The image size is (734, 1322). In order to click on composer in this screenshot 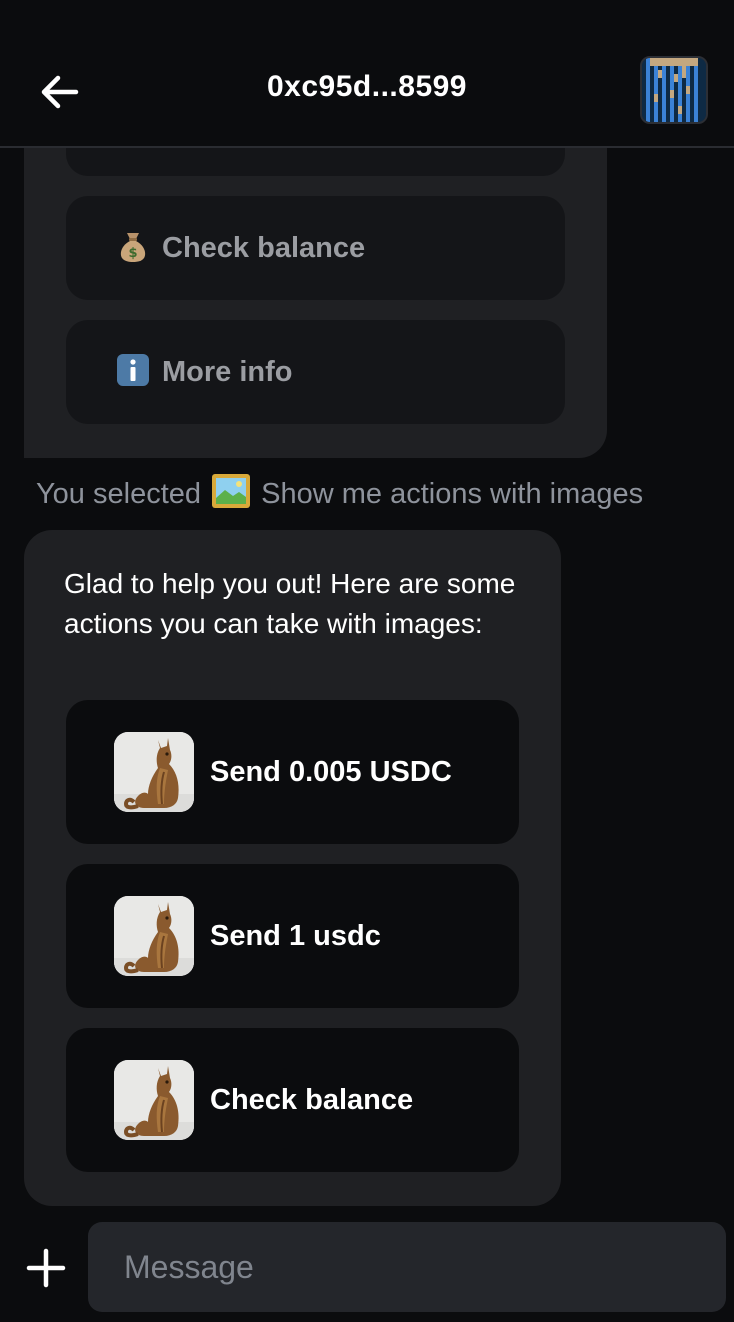, I will do `click(367, 1264)`.